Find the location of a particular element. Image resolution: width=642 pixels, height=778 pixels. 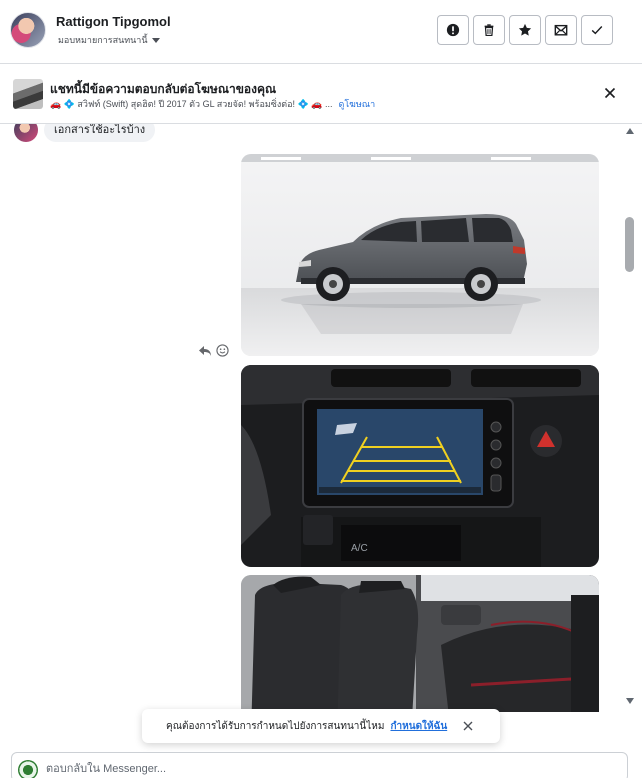

report-icon is located at coordinates (453, 30).